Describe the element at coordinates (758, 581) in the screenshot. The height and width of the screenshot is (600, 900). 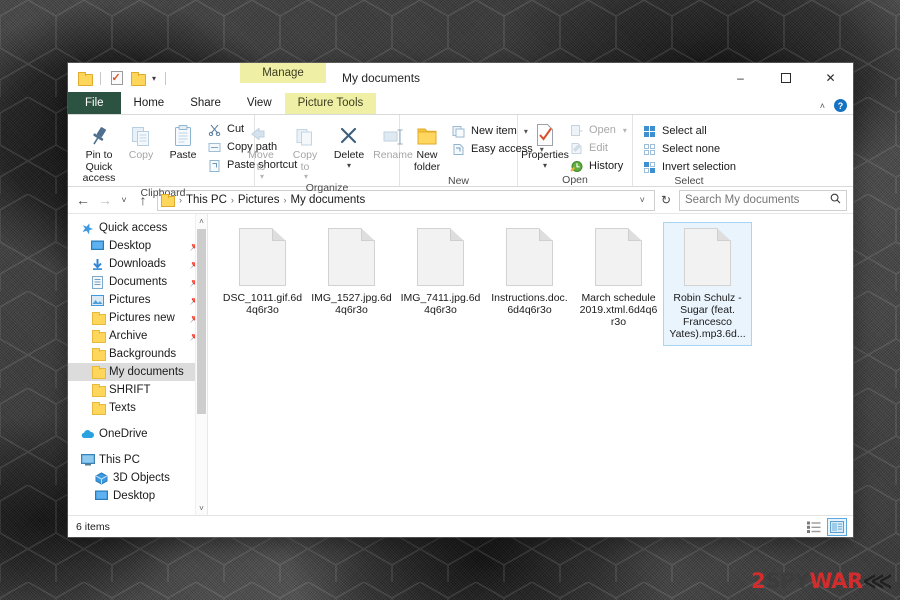
I see `watermark-part-1: 2` at that location.